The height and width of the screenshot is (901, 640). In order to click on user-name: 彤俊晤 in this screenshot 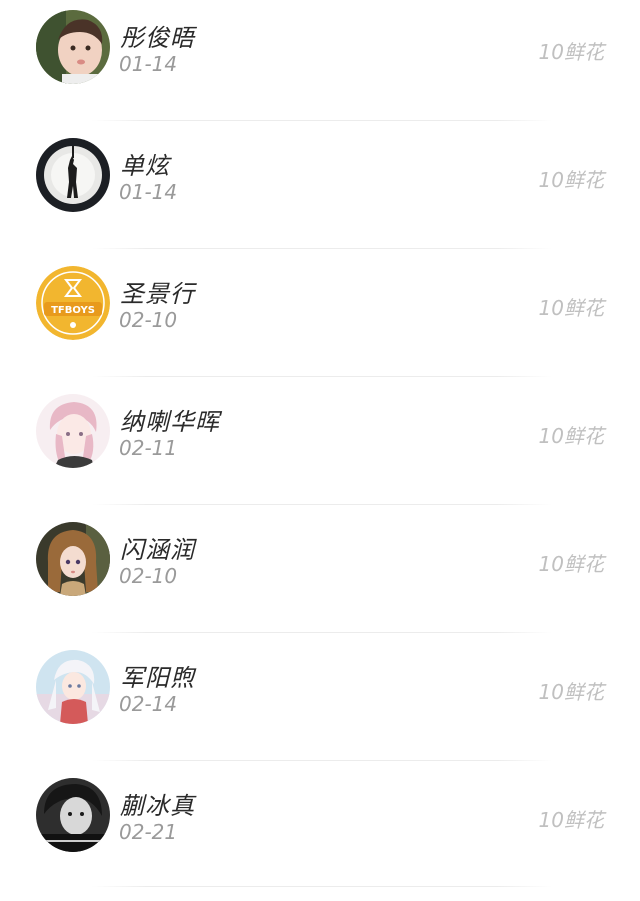, I will do `click(157, 38)`.